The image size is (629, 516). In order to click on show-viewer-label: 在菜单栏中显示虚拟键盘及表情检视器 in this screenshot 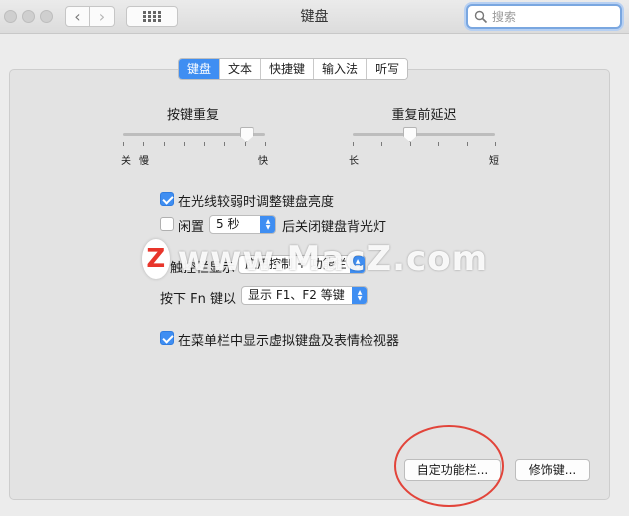, I will do `click(289, 341)`.